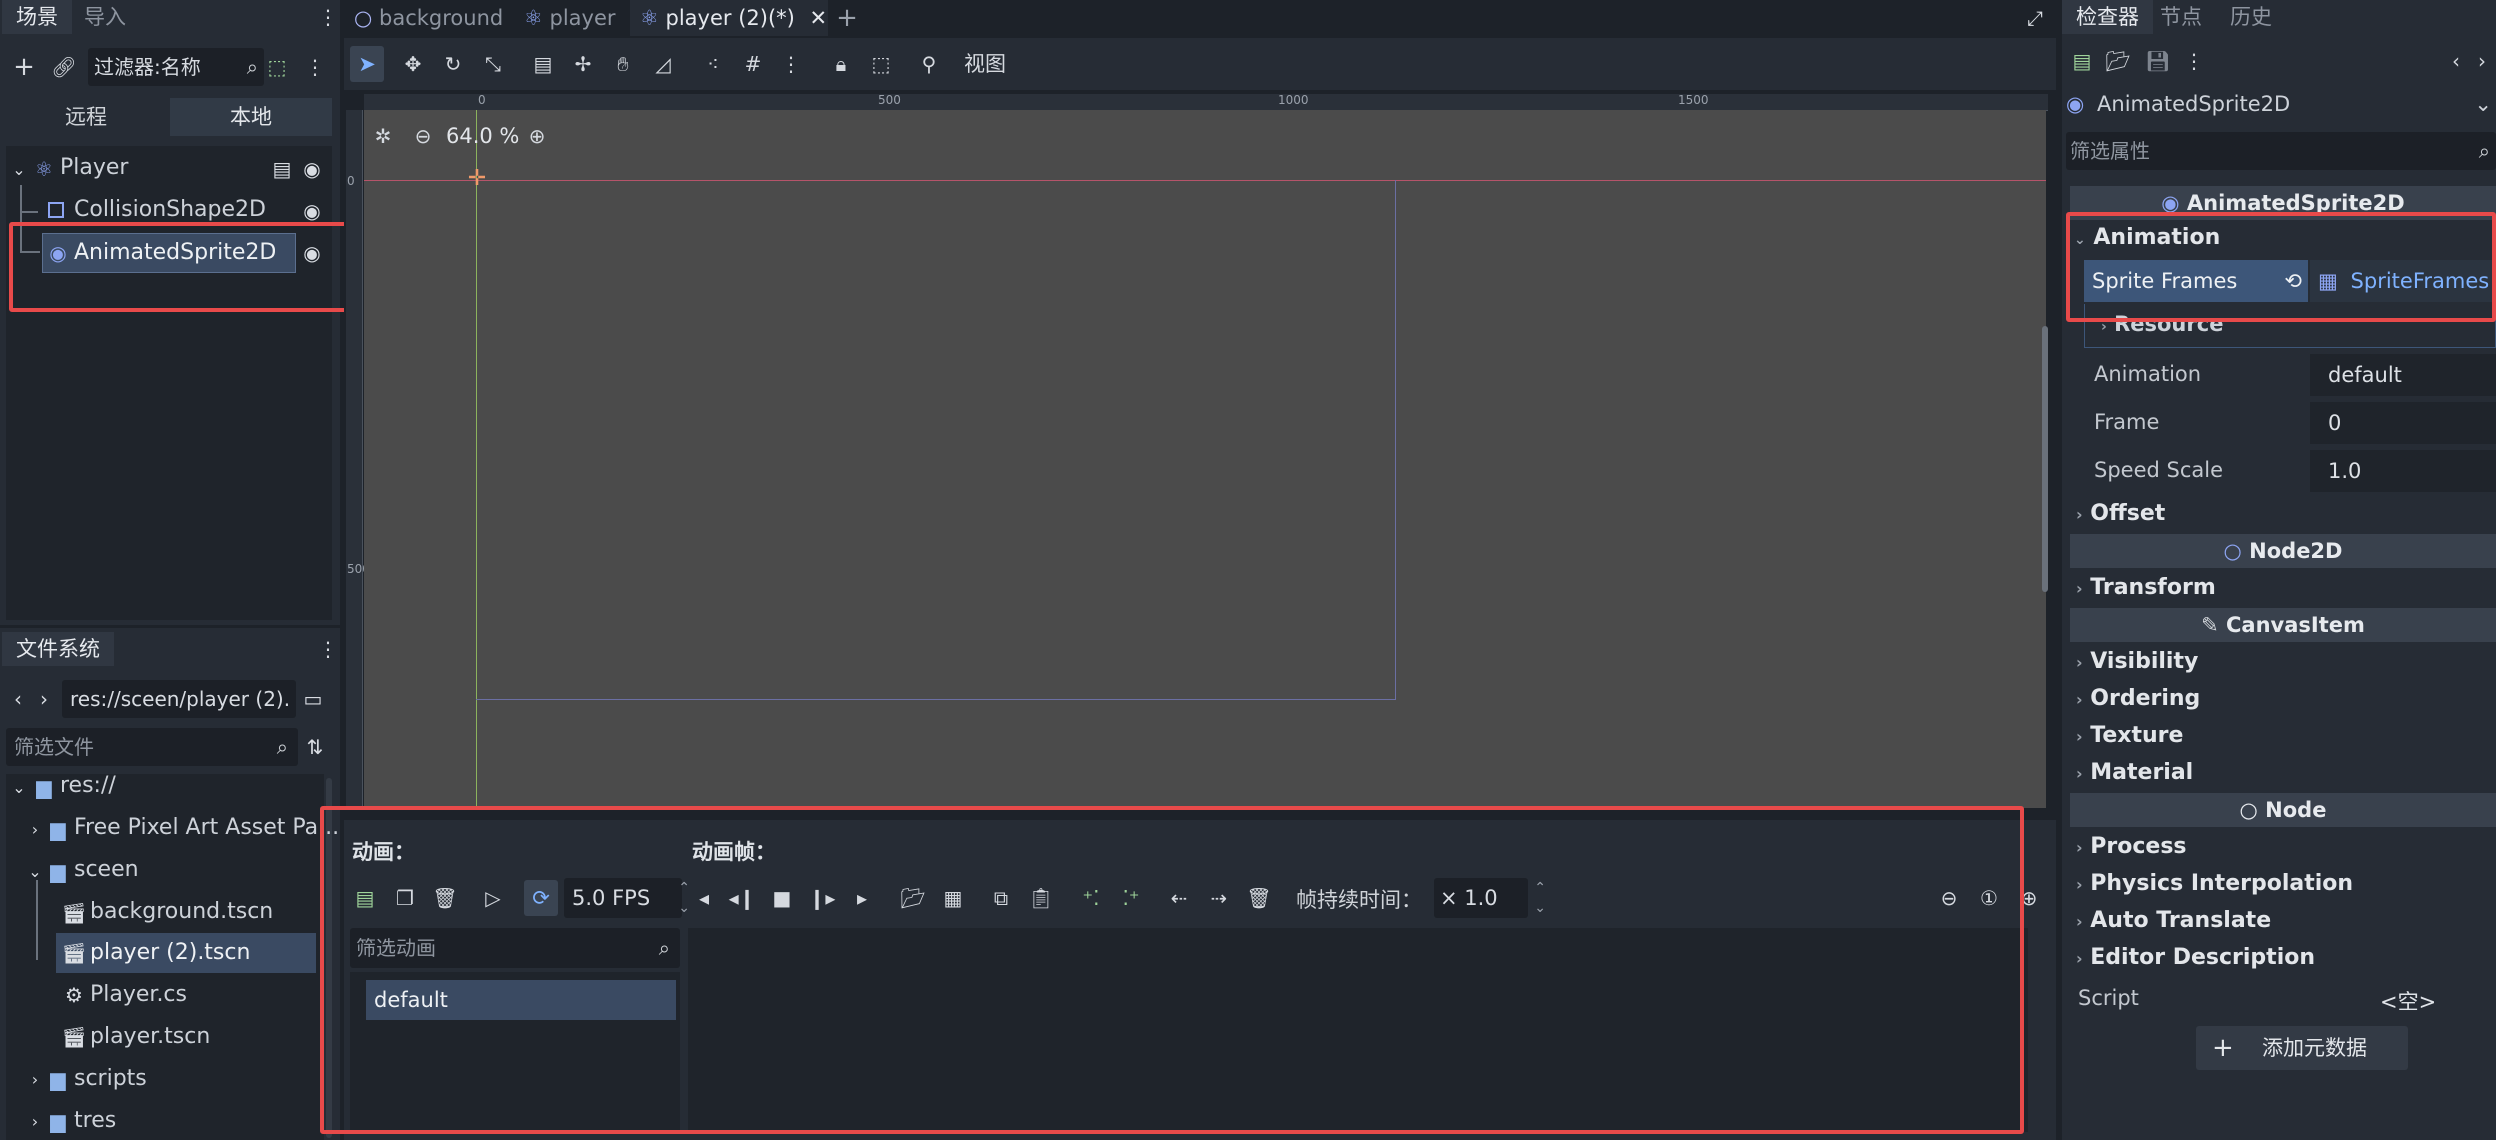  What do you see at coordinates (179, 699) in the screenshot?
I see `filesystem-path-input: res://sceen/player (2).` at bounding box center [179, 699].